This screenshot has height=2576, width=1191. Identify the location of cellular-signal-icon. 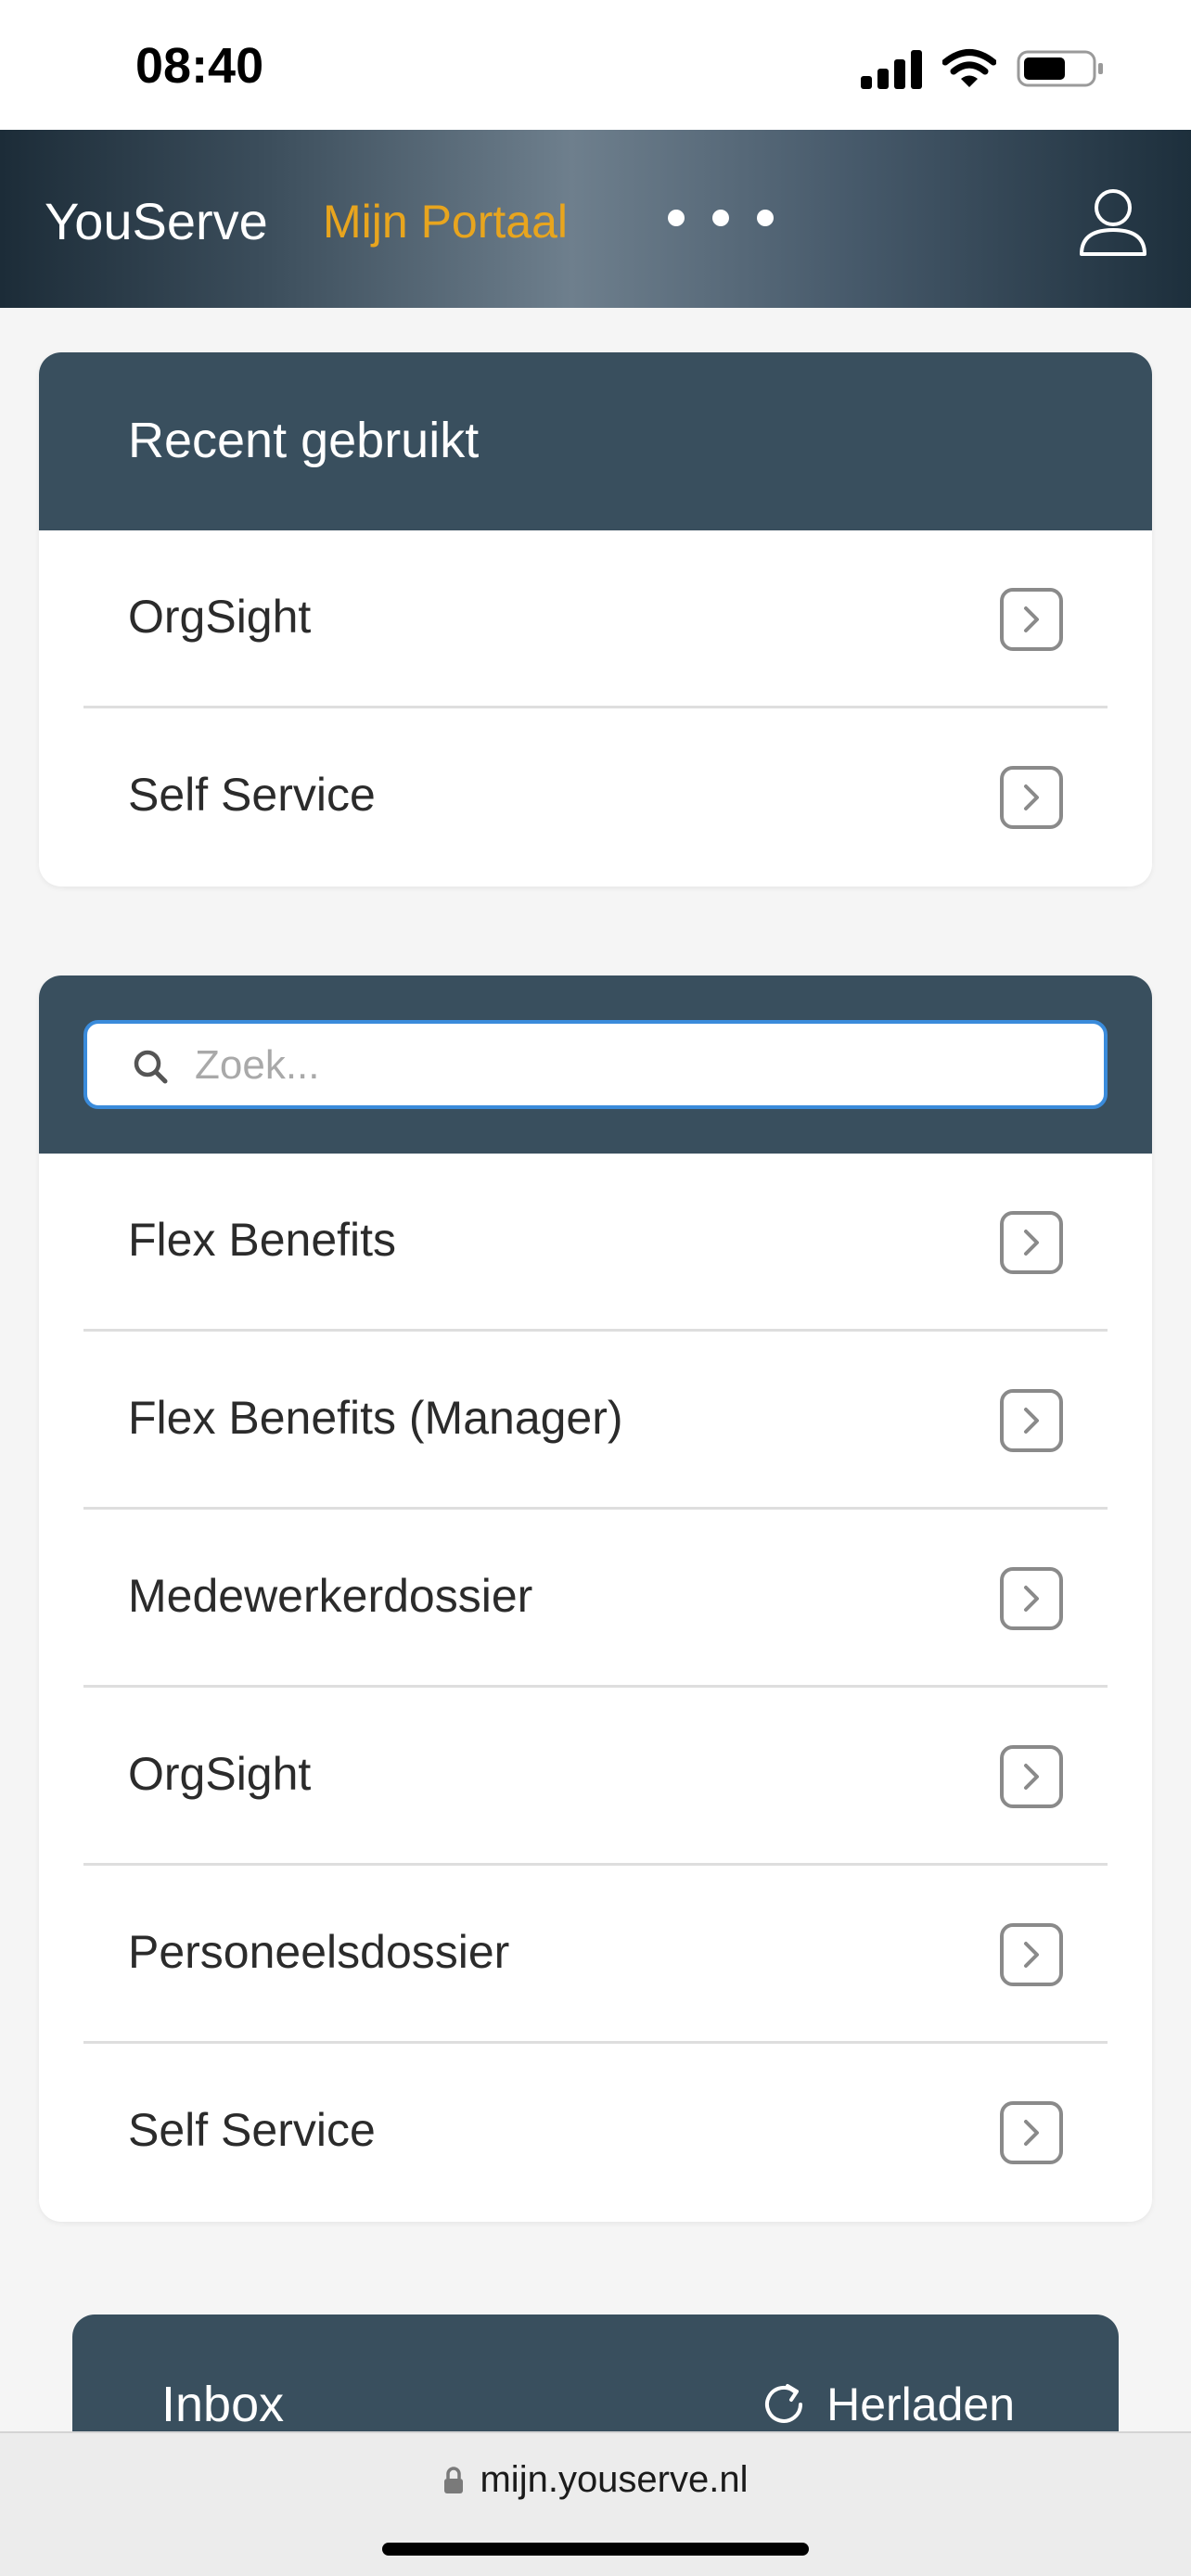
(892, 68).